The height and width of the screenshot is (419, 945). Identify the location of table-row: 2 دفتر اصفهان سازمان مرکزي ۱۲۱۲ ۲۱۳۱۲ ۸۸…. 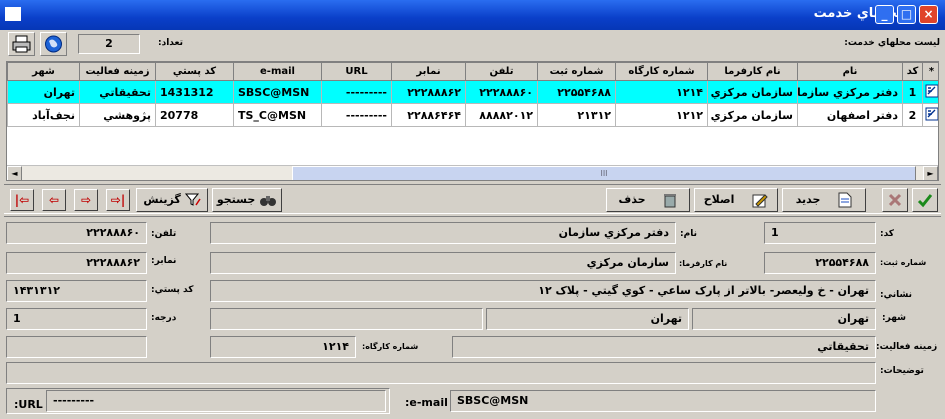
(472, 115).